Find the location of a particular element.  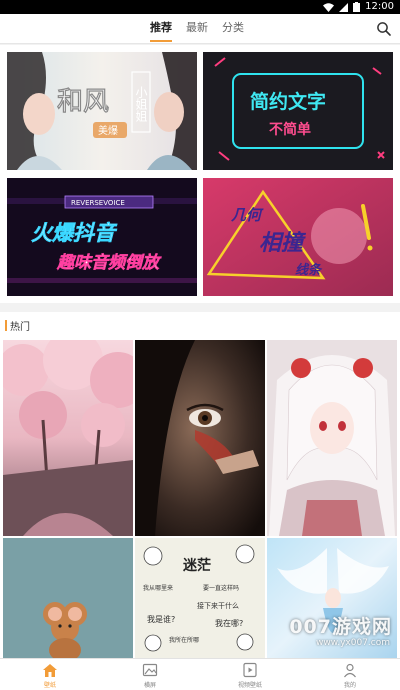

featured-card-text: 简约文字 不简单 is located at coordinates (298, 111).